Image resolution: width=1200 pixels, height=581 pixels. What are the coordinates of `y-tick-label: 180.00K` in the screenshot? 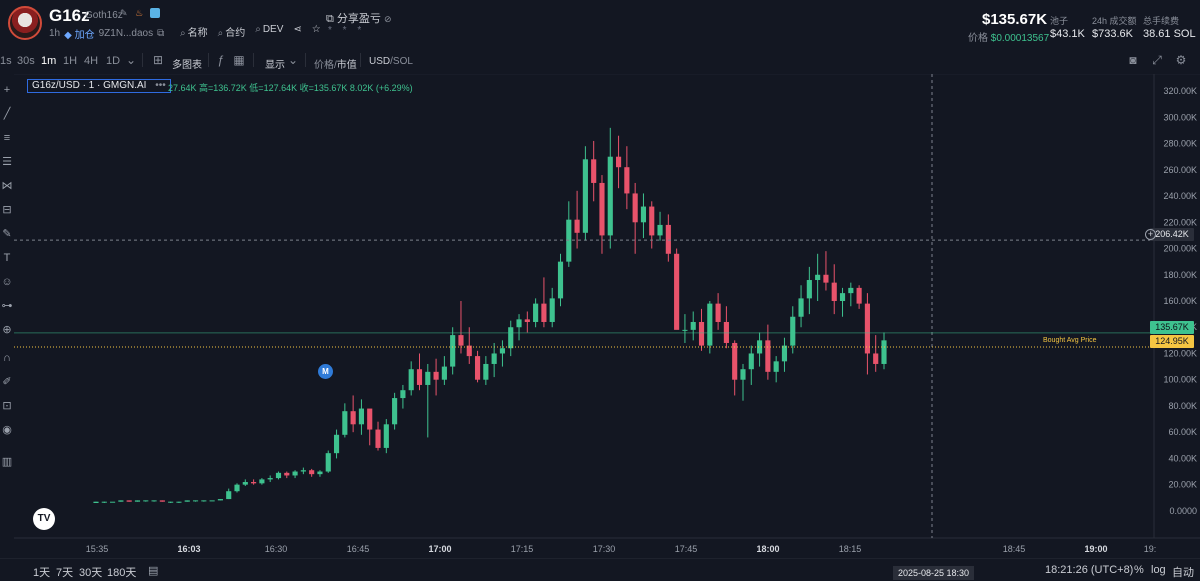 It's located at (1180, 275).